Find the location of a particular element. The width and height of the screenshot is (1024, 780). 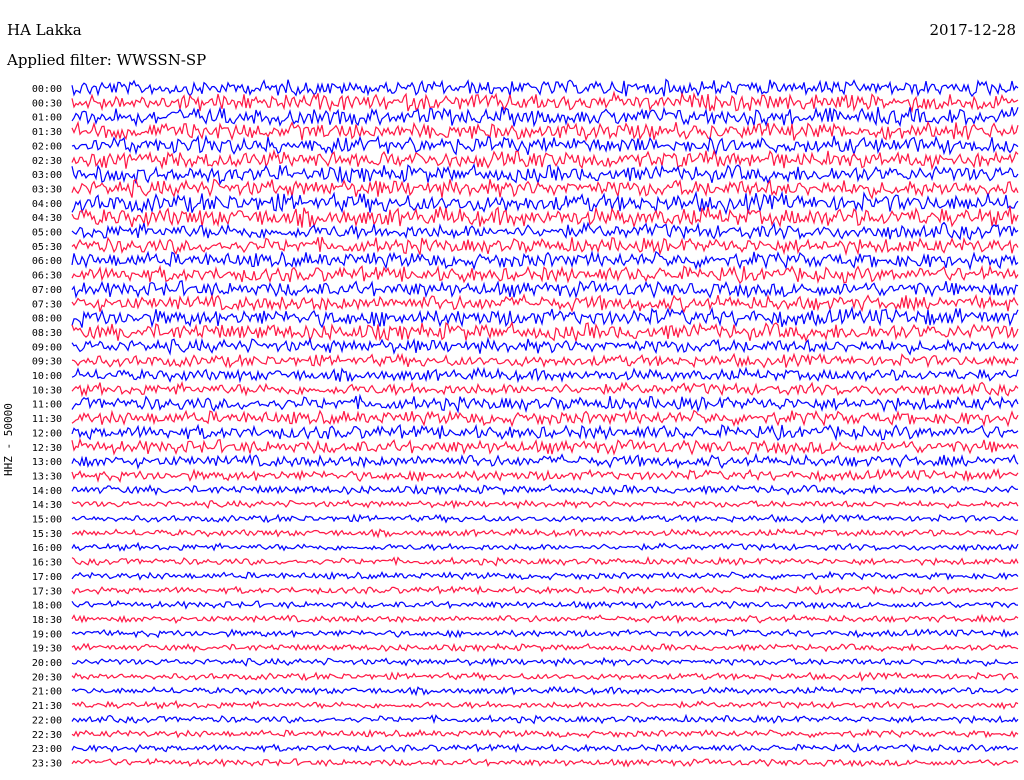

time-label: 04:00 is located at coordinates (47, 204).